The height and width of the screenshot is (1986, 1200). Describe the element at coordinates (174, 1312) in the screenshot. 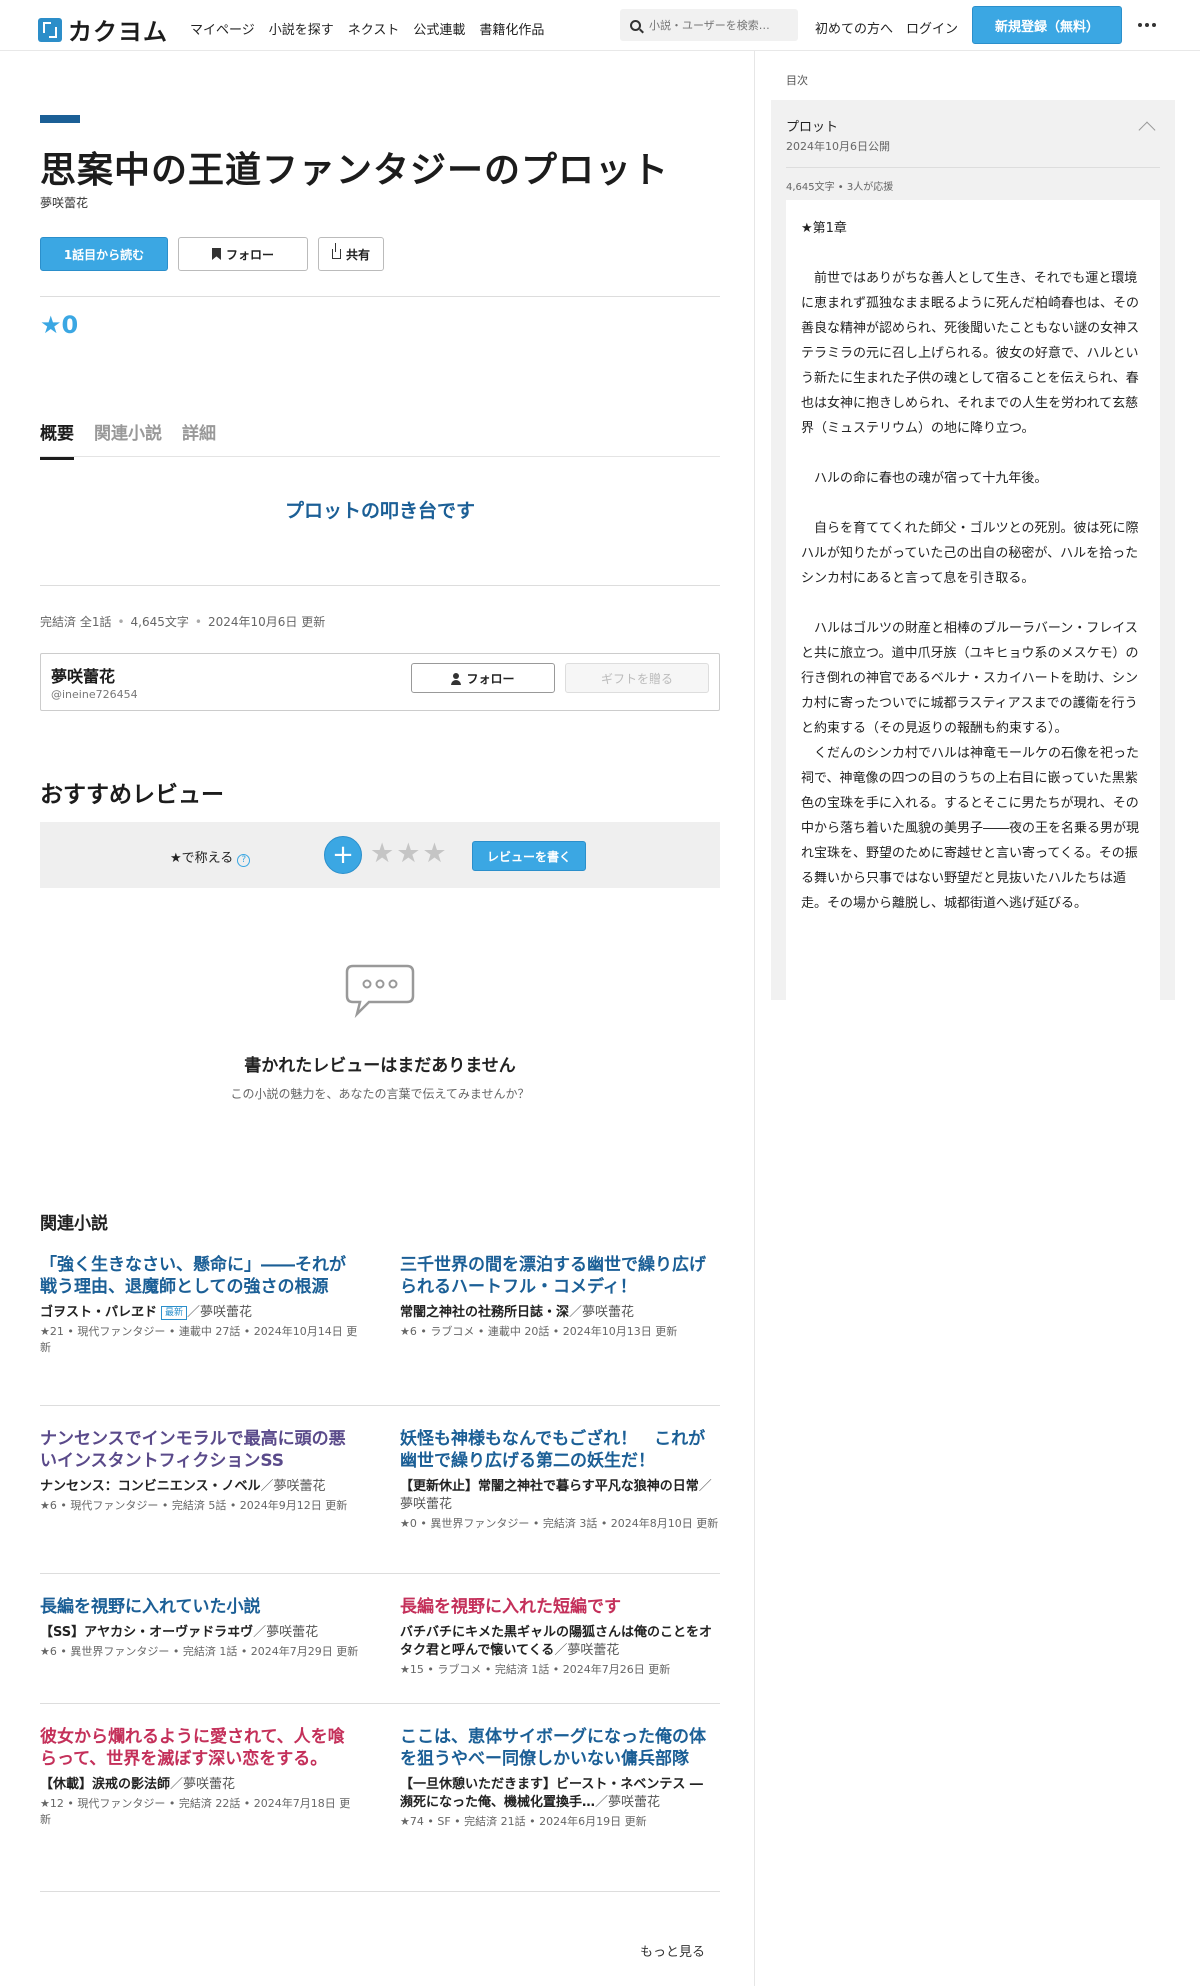

I see `new-badge: 最新` at that location.